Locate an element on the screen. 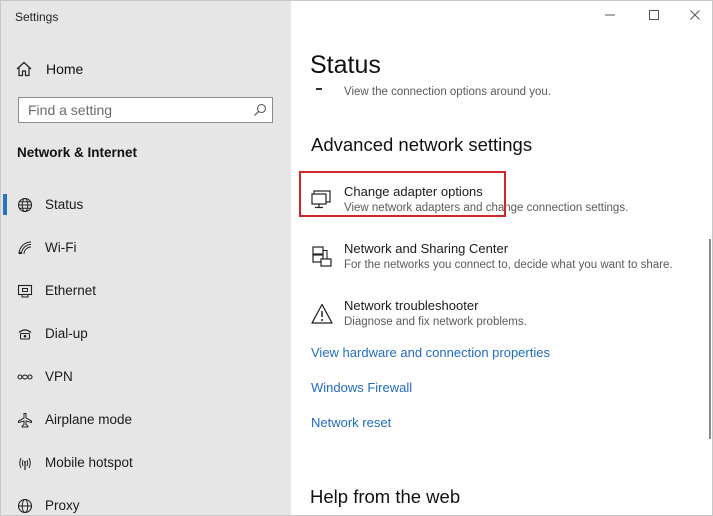  hotspot-icon is located at coordinates (25, 463).